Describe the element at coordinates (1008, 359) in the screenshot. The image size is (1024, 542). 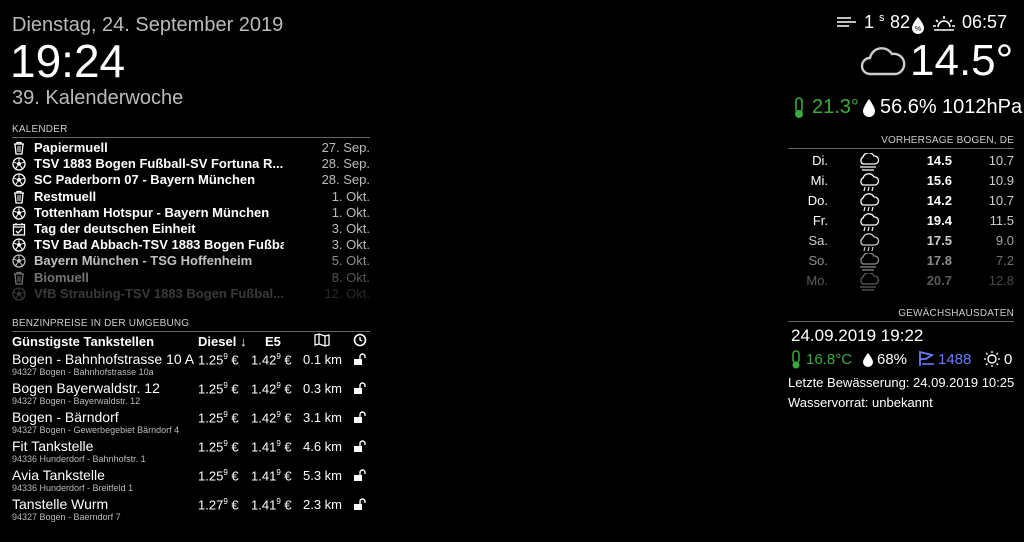
I see `greenhouse-light: 0` at that location.